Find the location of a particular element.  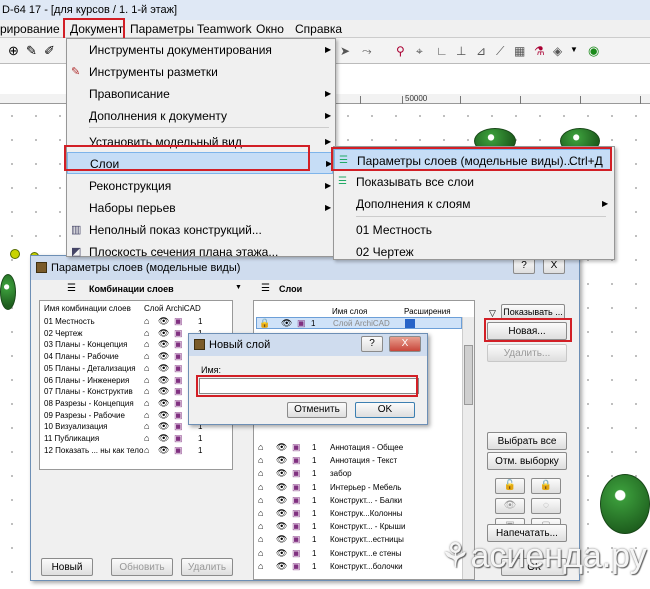

document-menu-item: Реконструкция ▶ is located at coordinates (200, 186).